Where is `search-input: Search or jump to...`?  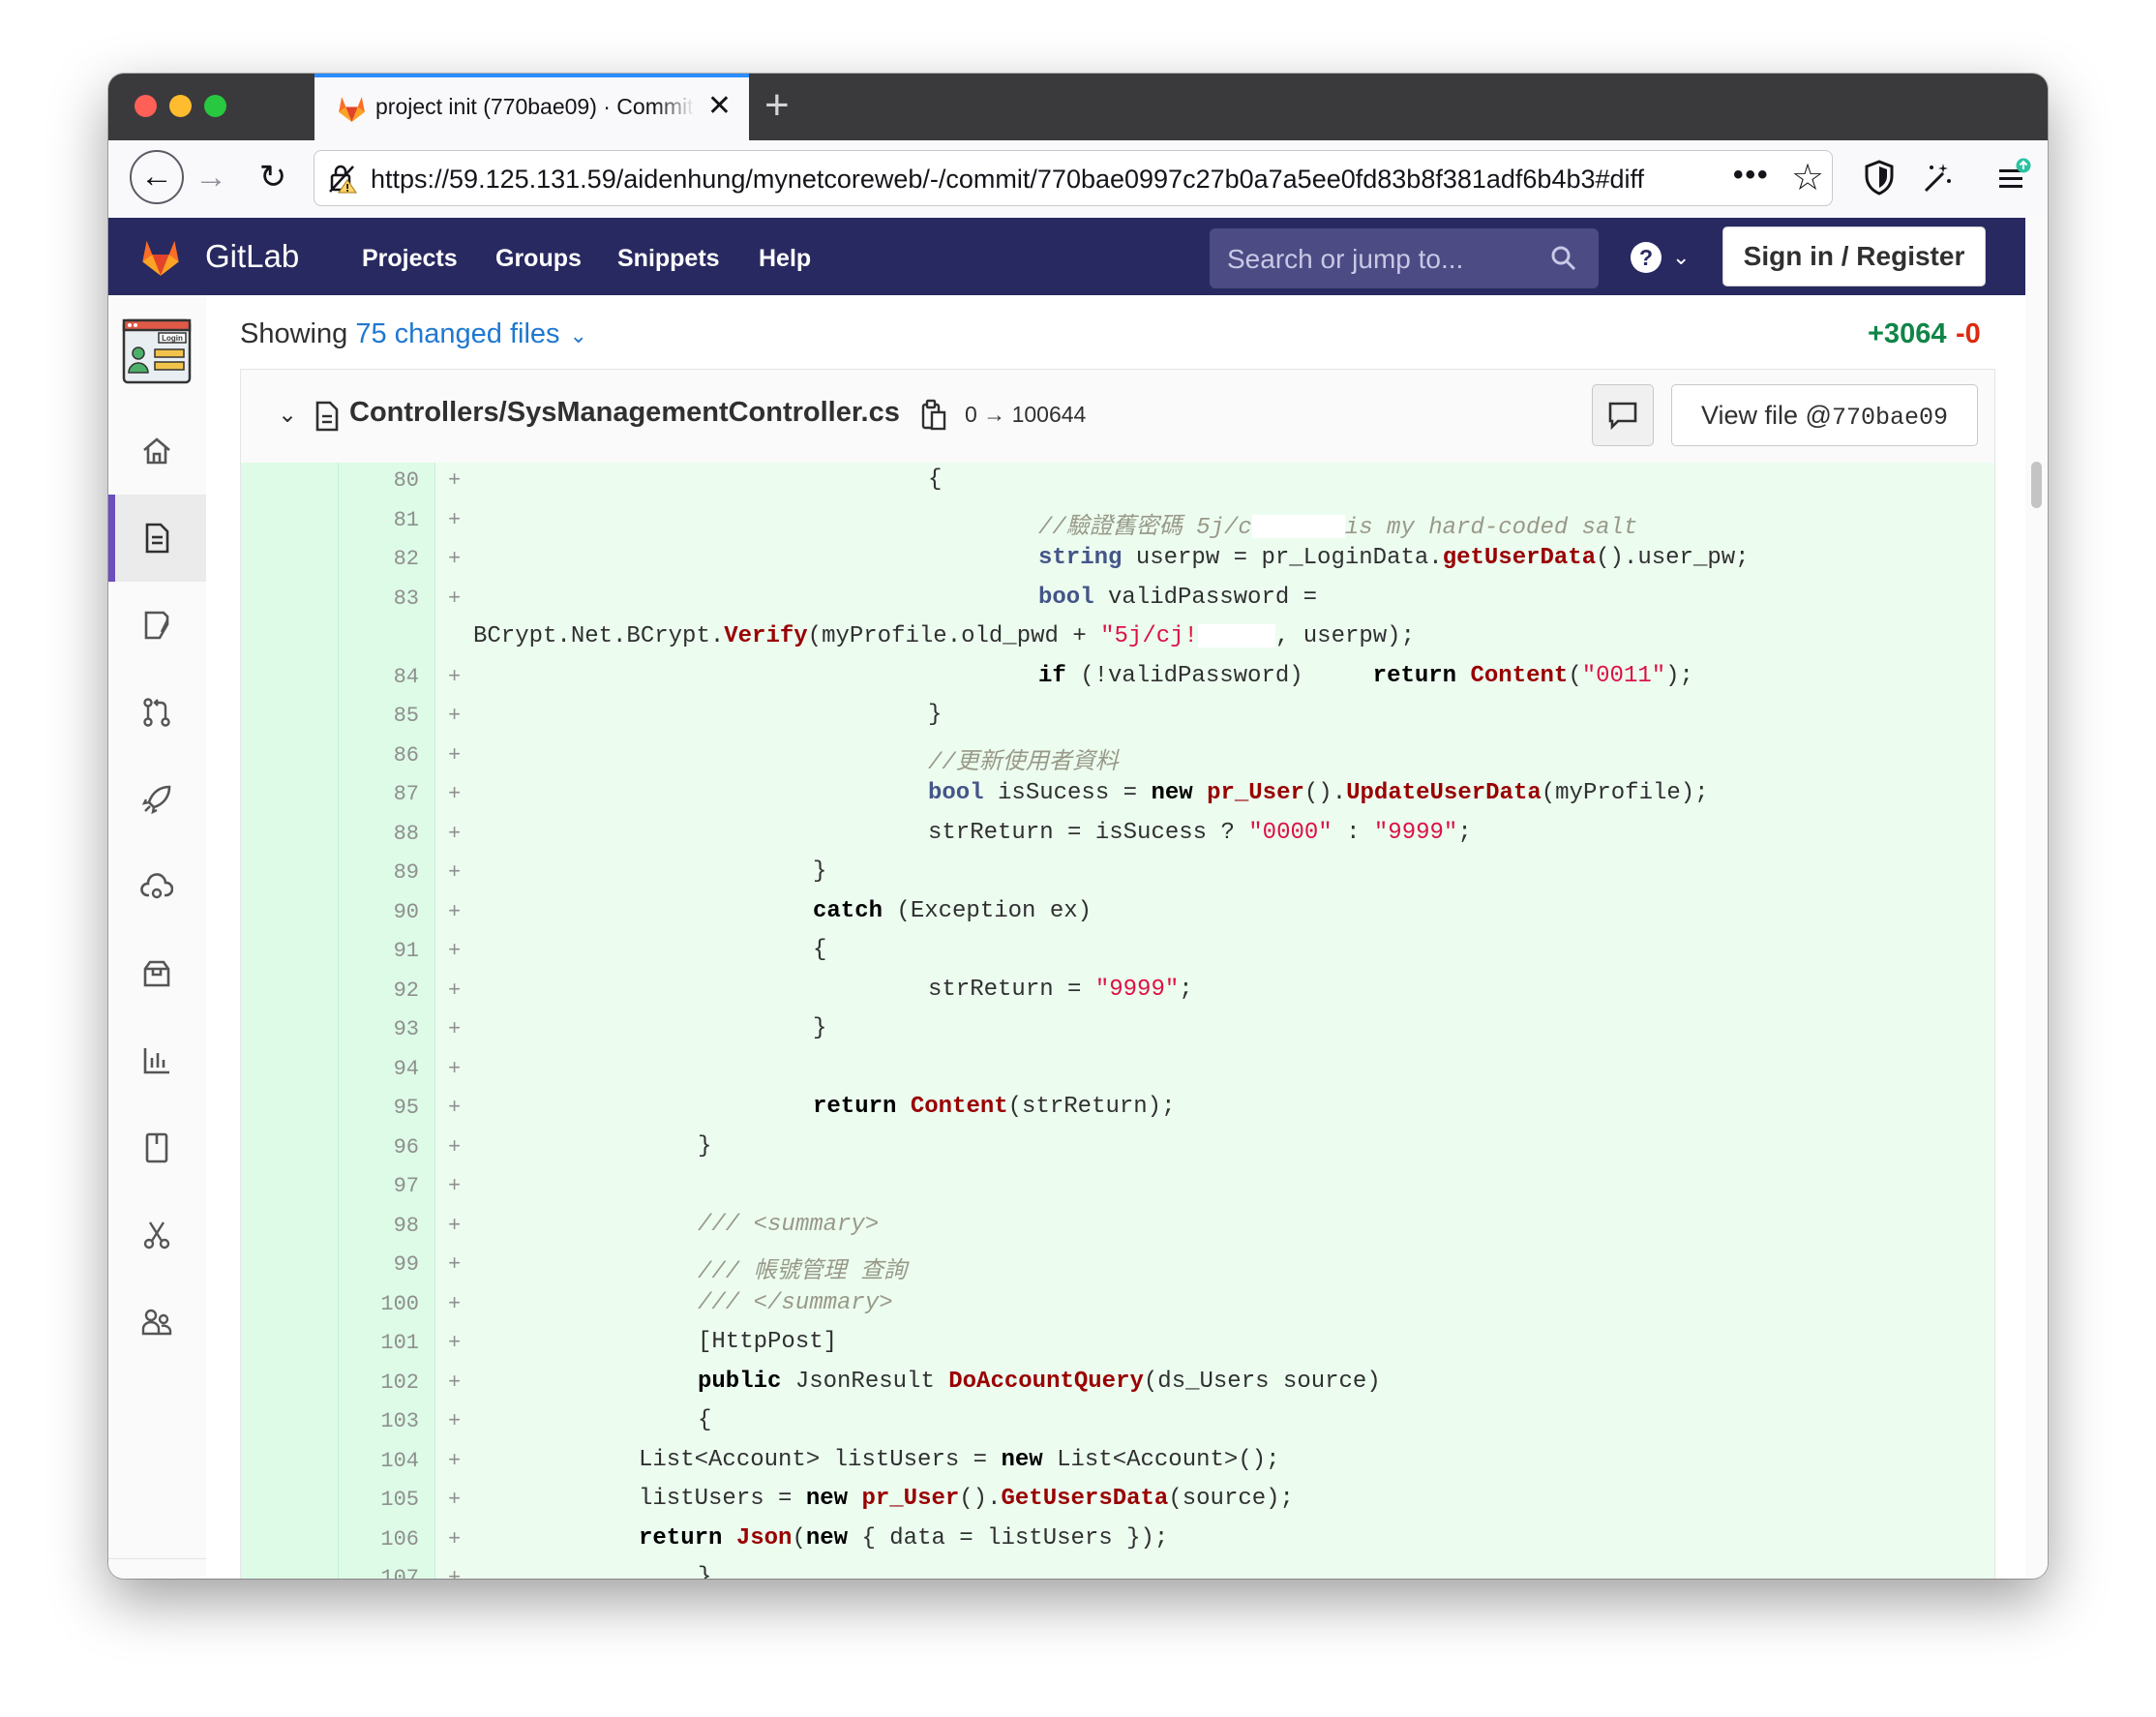 search-input: Search or jump to... is located at coordinates (1404, 258).